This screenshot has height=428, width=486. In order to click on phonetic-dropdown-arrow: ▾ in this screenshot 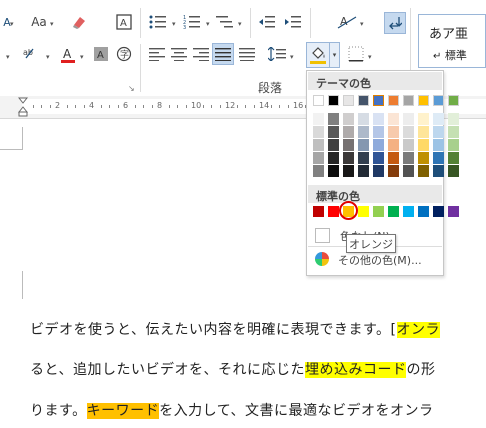, I will do `click(48, 57)`.